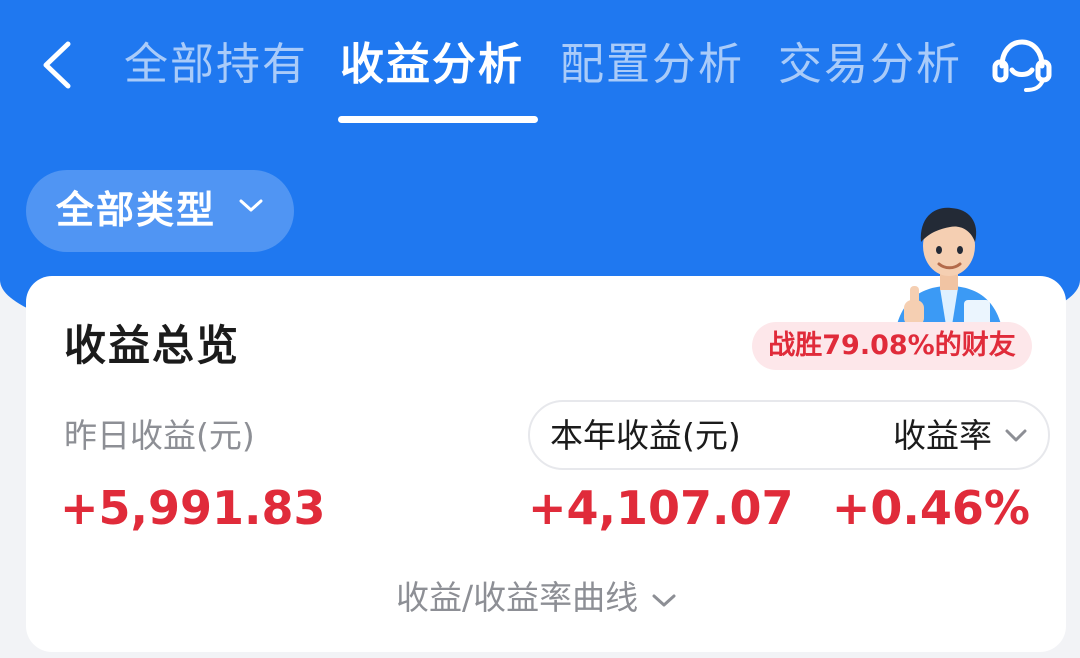  I want to click on profit-curve-toggle: 收益/收益率曲线, so click(536, 598).